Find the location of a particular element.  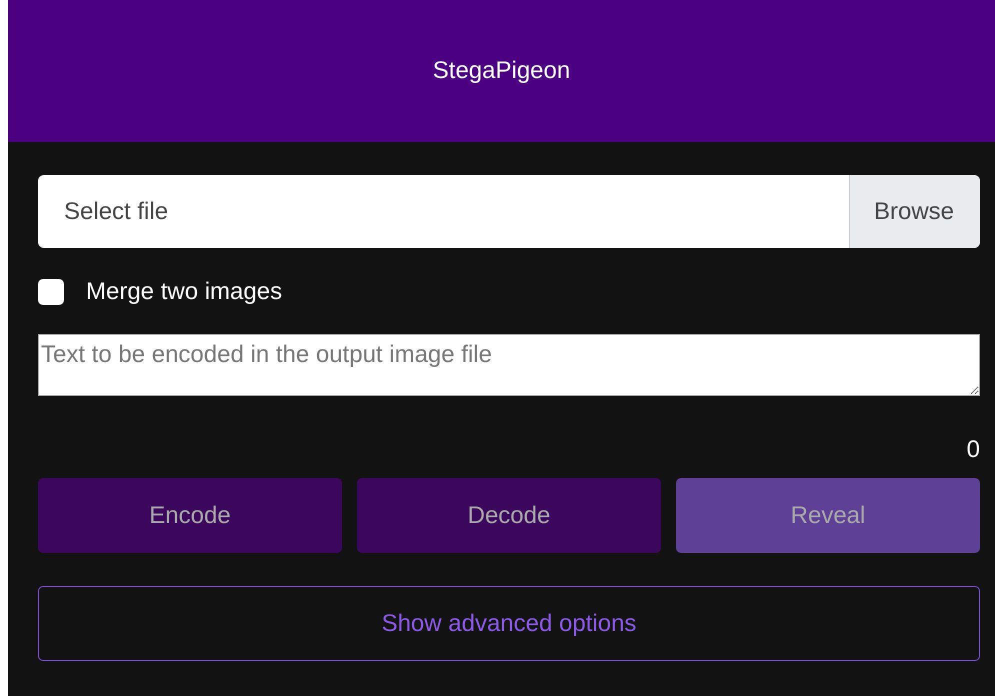

action-button: Encode is located at coordinates (190, 515).